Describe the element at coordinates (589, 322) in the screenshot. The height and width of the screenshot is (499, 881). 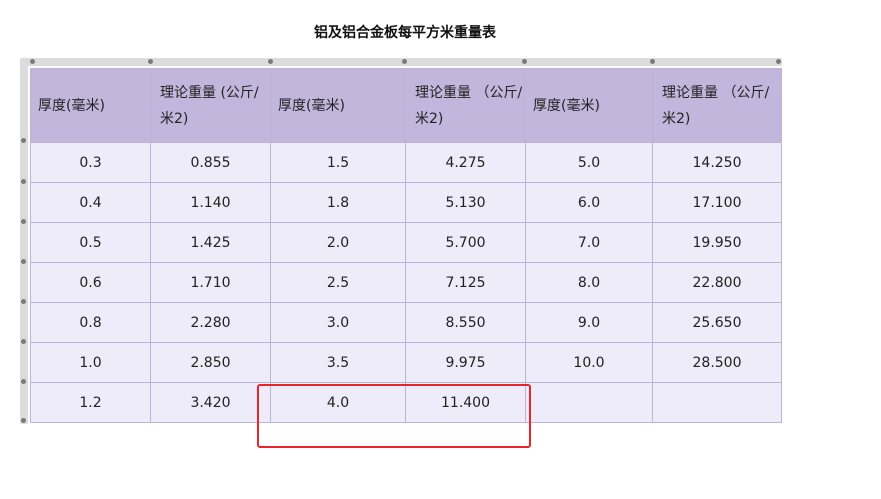
I see `table-cell: 9.0` at that location.